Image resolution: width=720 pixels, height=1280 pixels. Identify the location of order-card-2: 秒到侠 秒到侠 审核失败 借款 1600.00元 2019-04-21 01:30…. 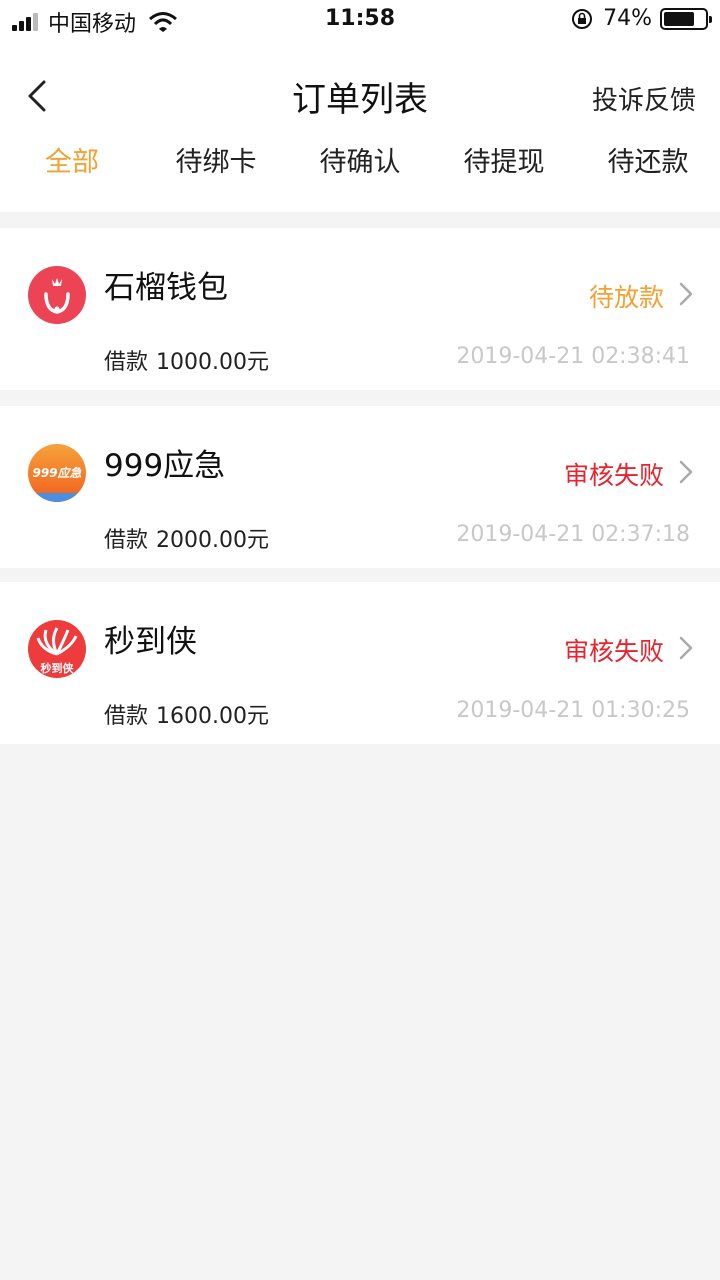
(360, 663).